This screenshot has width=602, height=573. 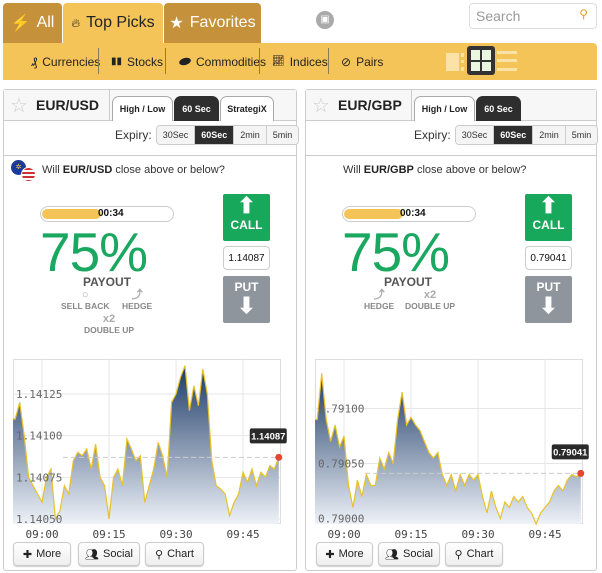 What do you see at coordinates (430, 295) in the screenshot?
I see `double-up-icon: x2` at bounding box center [430, 295].